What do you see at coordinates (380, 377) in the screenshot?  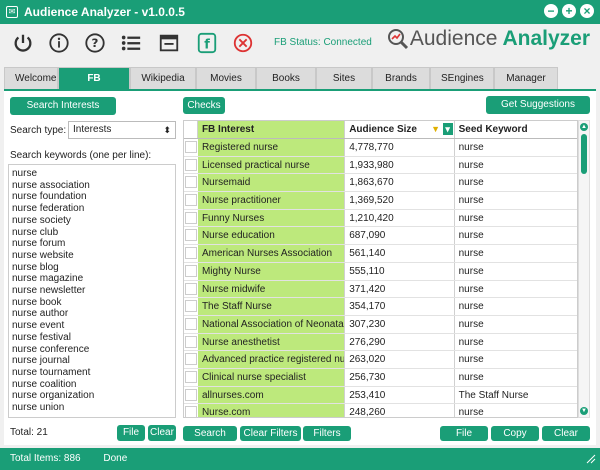 I see `table-row: Clinical nurse specialist 256,730 nurse` at bounding box center [380, 377].